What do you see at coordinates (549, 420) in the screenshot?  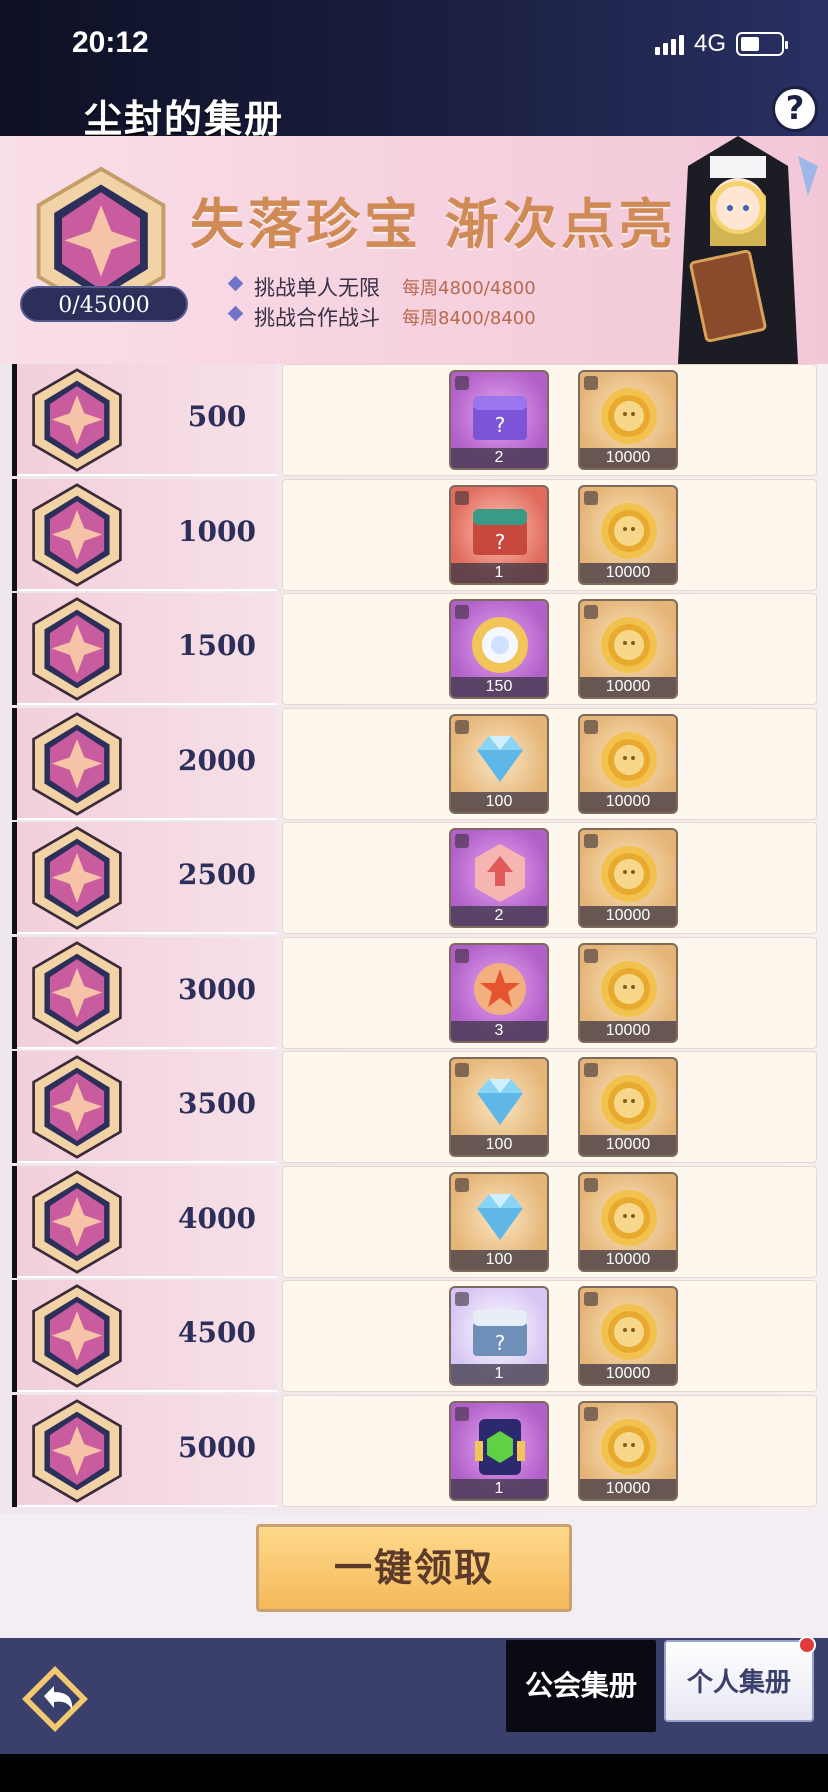 I see `milestone-rewards: ? 2 10000` at bounding box center [549, 420].